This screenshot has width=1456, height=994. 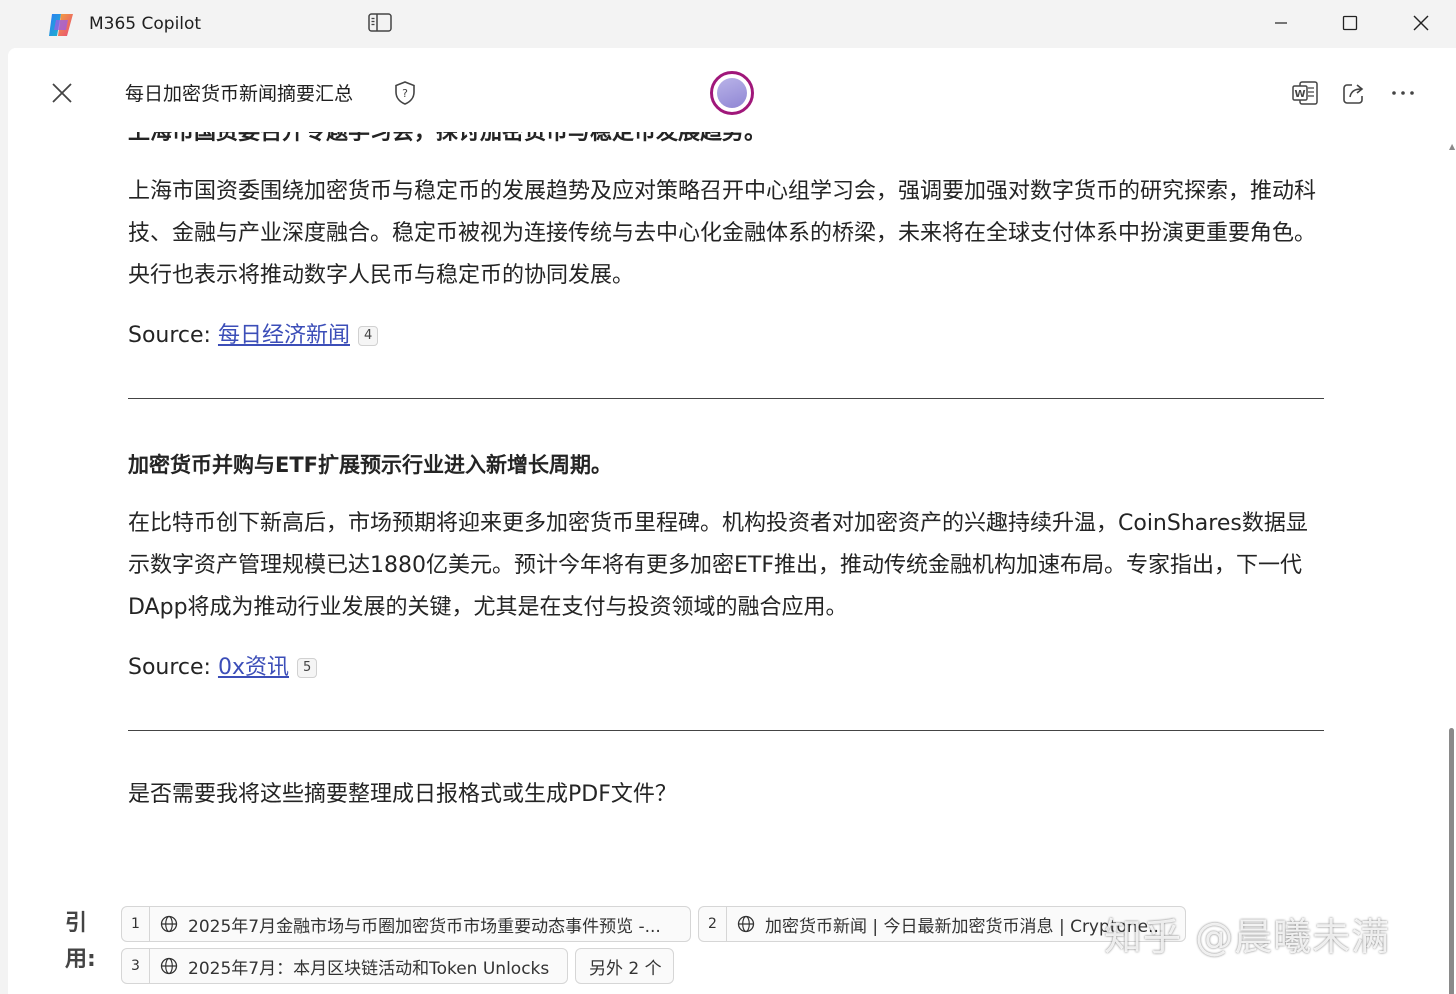 I want to click on share-button, so click(x=1354, y=93).